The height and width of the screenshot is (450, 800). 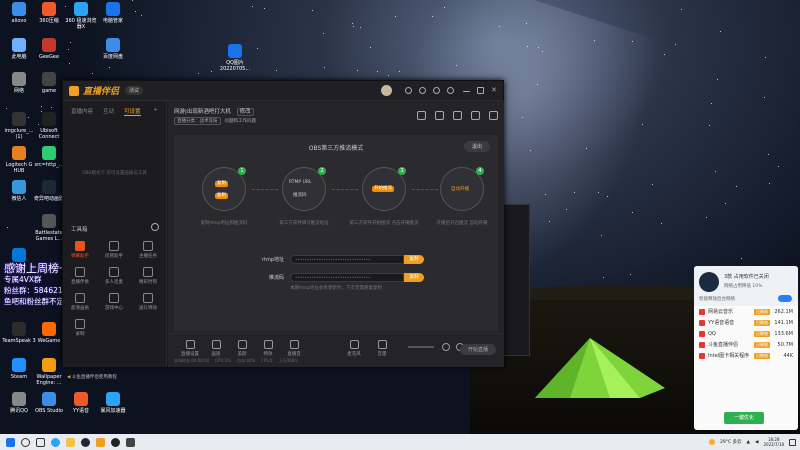 What do you see at coordinates (347, 259) in the screenshot?
I see `rtmp-field: ••••••••••••••••••••••••••••••••` at bounding box center [347, 259].